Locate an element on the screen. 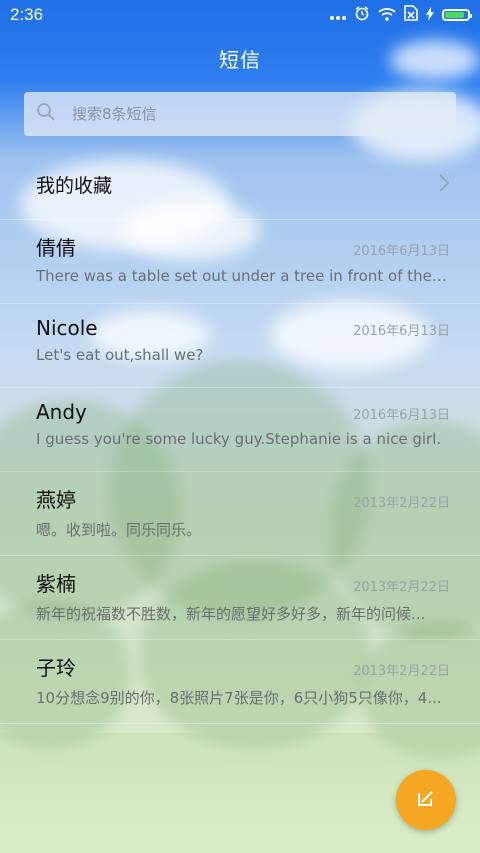  favorites-row: 我的收藏 is located at coordinates (240, 185).